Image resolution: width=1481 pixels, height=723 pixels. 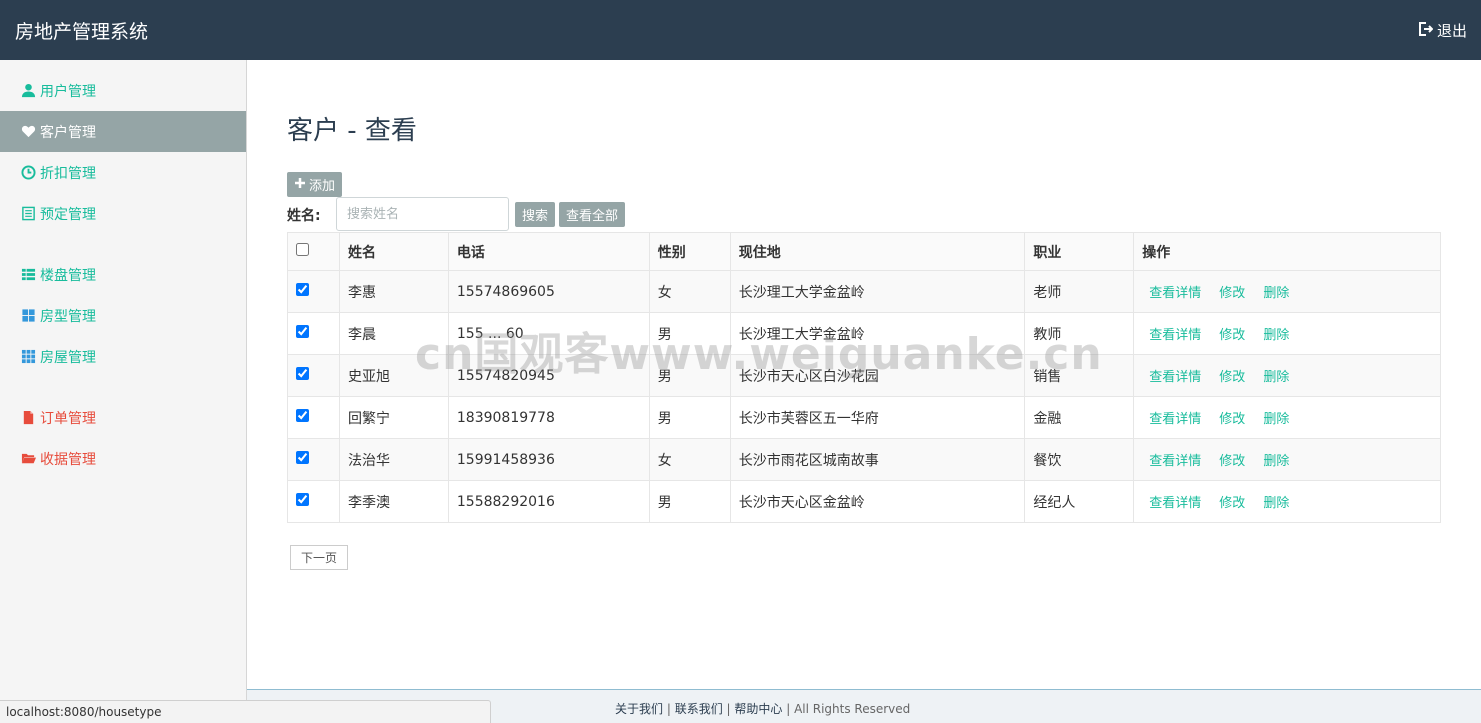 I want to click on table-row: 法治华 15991458936 女 长沙市雨花区城南故事 餐饮 查看详情 修改 删除, so click(x=864, y=459).